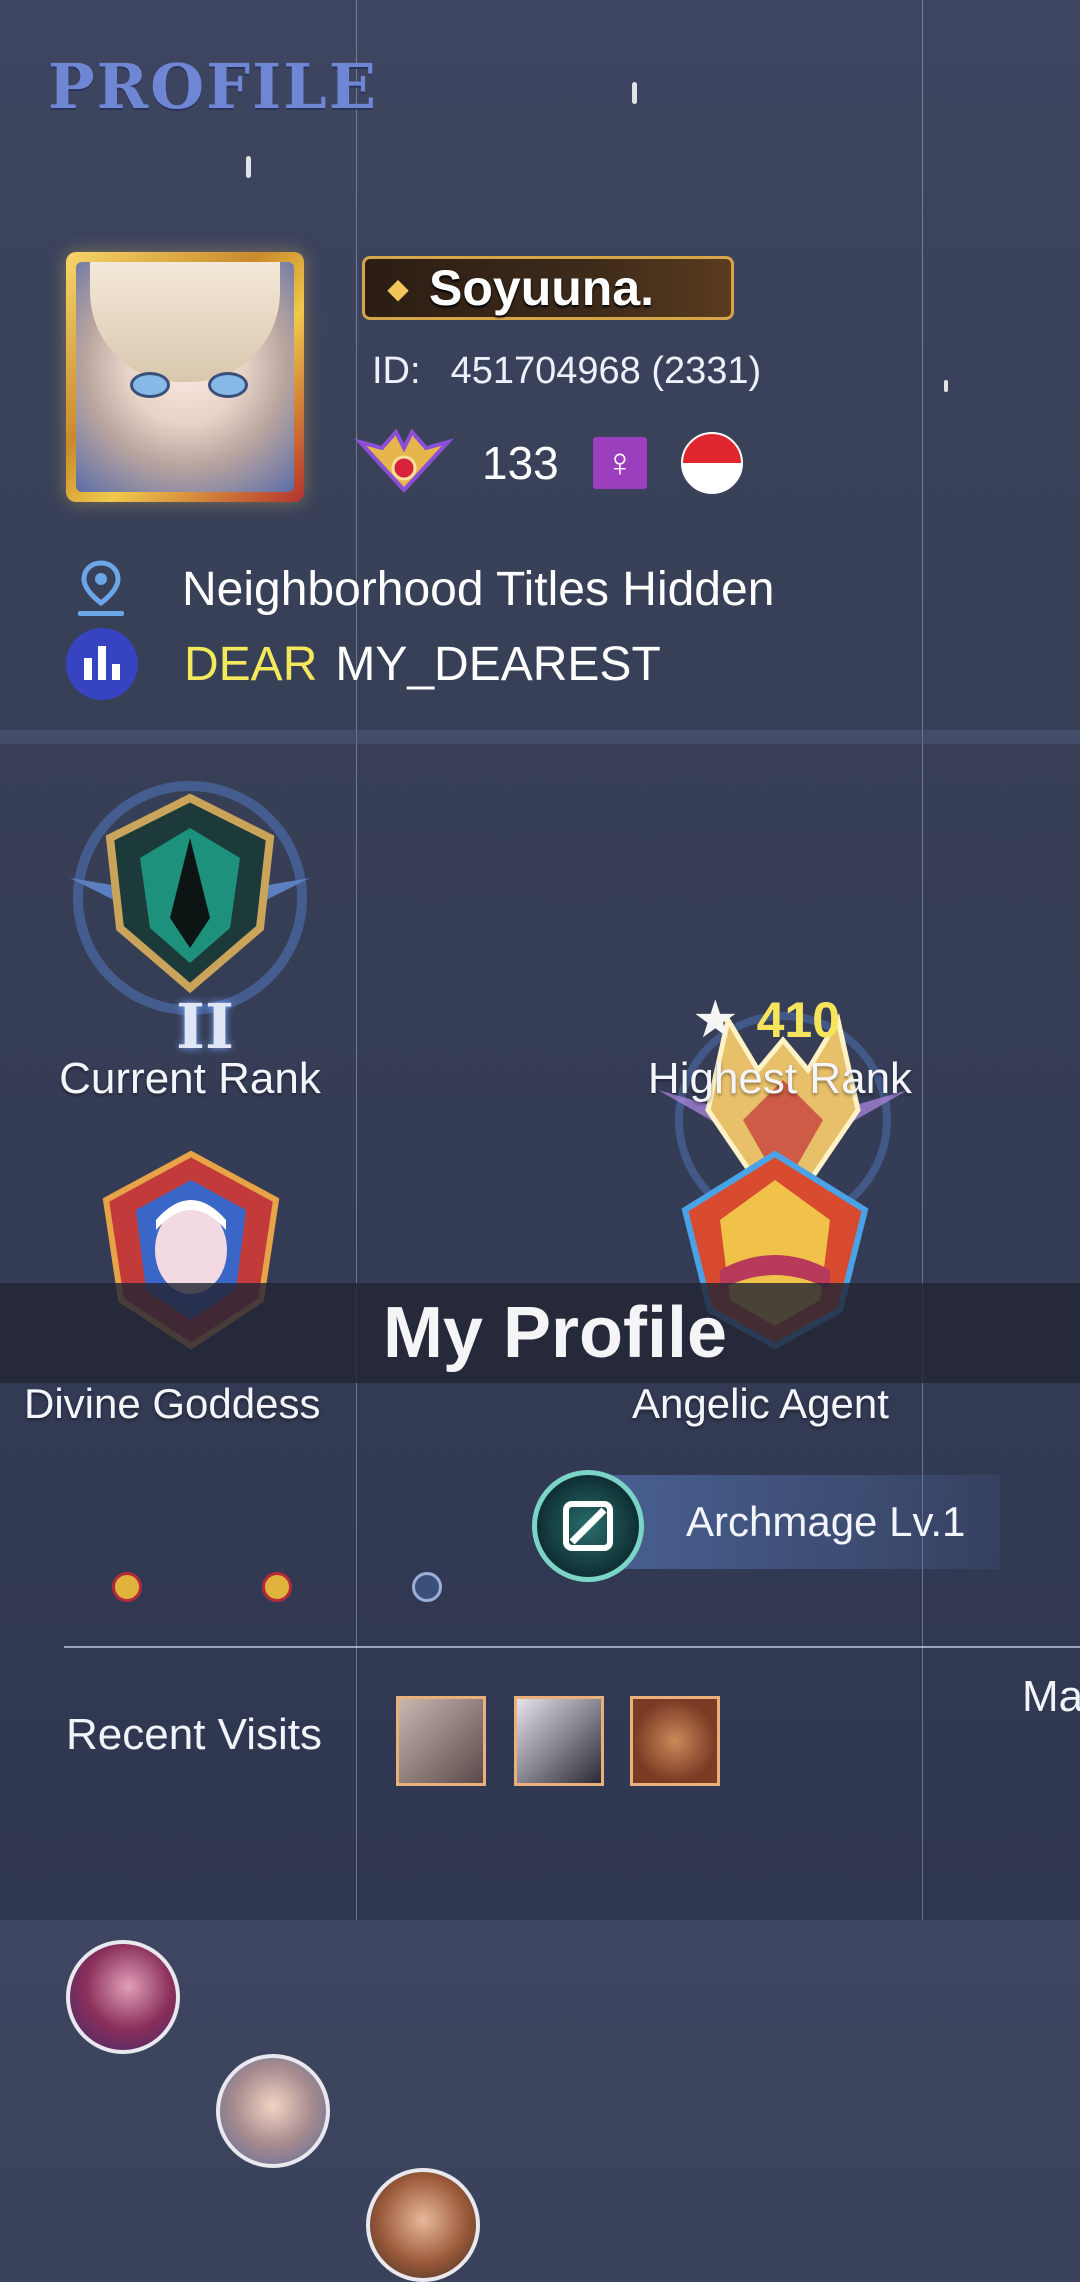 The height and width of the screenshot is (2282, 1080). What do you see at coordinates (619, 463) in the screenshot?
I see `female-icon: ♀` at bounding box center [619, 463].